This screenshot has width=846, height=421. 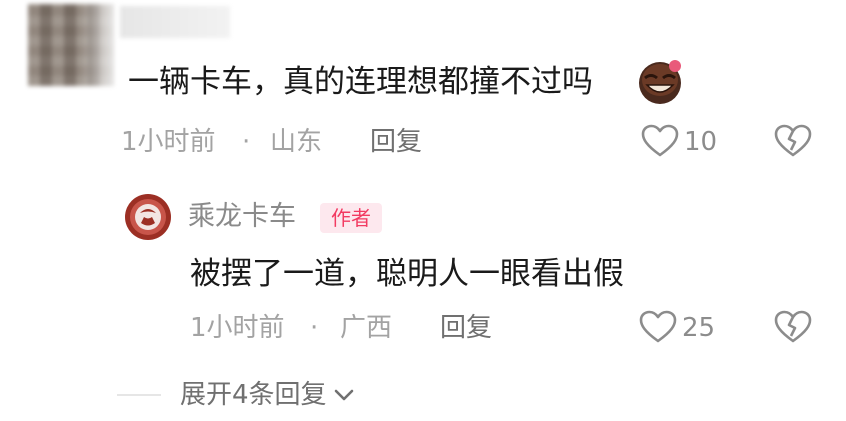 I want to click on expand-replies-button: 展开4条回复, so click(x=267, y=395).